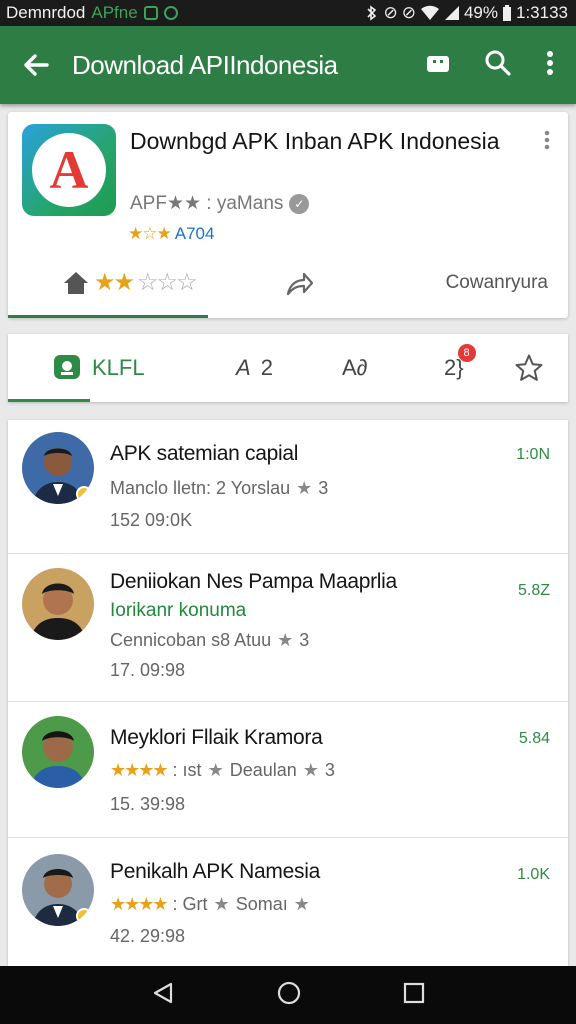 The image size is (576, 1024). I want to click on back-button, so click(36, 65).